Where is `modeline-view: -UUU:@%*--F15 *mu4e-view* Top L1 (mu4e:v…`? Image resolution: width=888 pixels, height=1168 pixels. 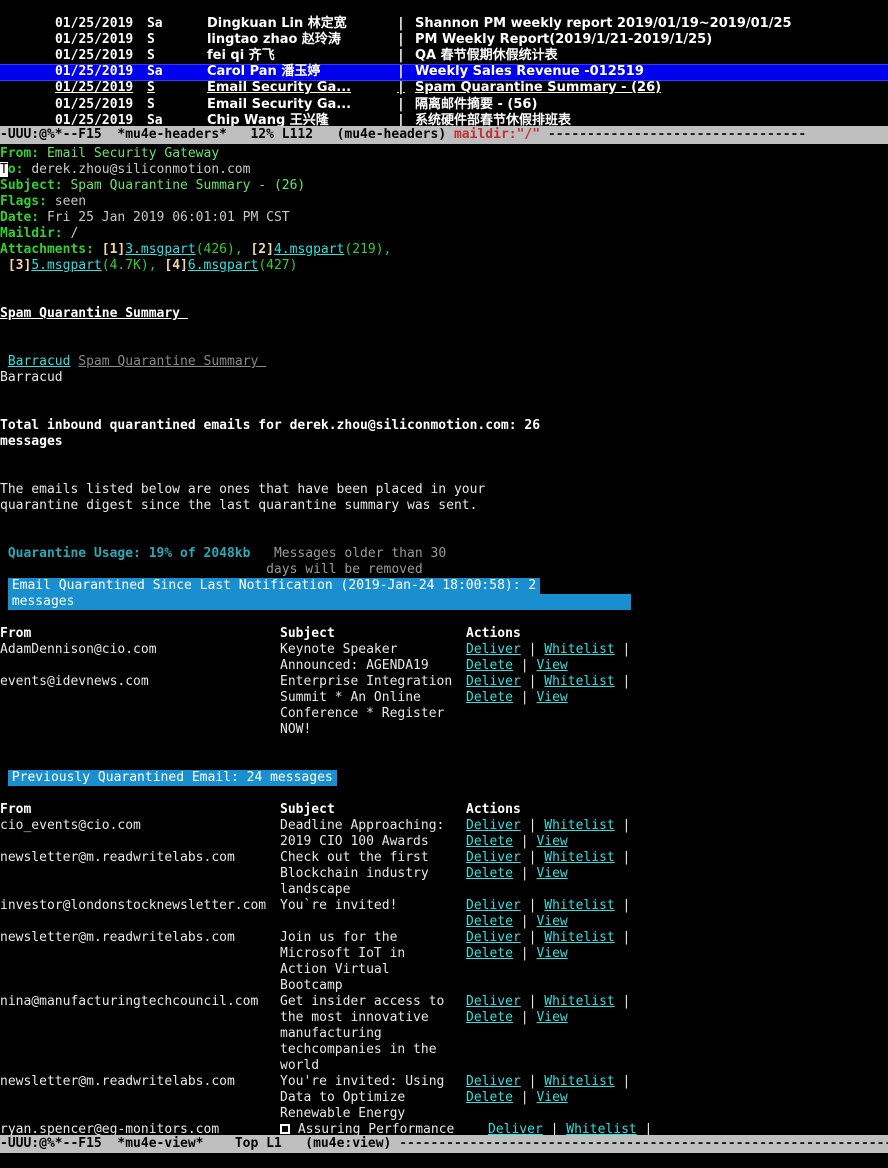 modeline-view: -UUU:@%*--F15 *mu4e-view* Top L1 (mu4e:v… is located at coordinates (444, 1144).